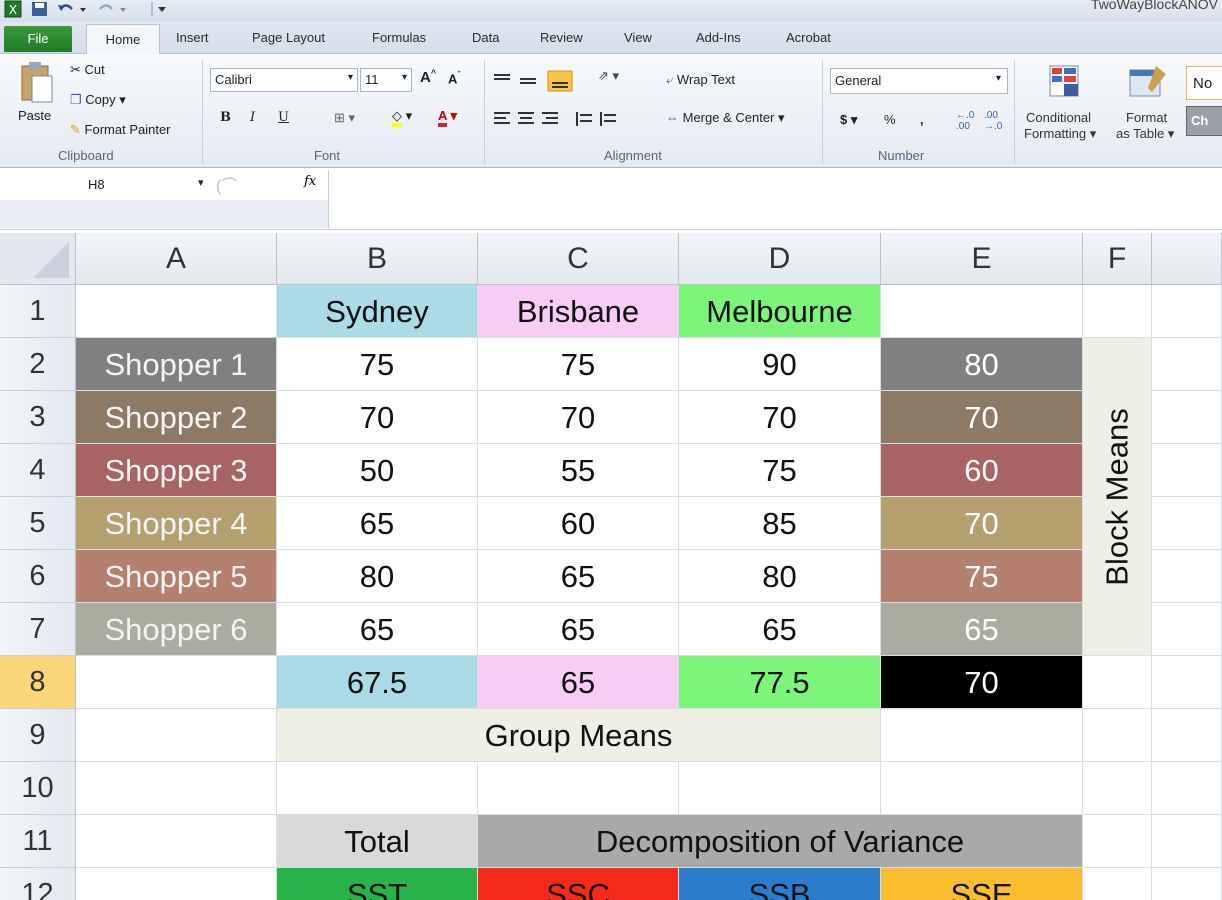 The height and width of the screenshot is (900, 1222). What do you see at coordinates (386, 80) in the screenshot?
I see `font-size-select: 11 ▾` at bounding box center [386, 80].